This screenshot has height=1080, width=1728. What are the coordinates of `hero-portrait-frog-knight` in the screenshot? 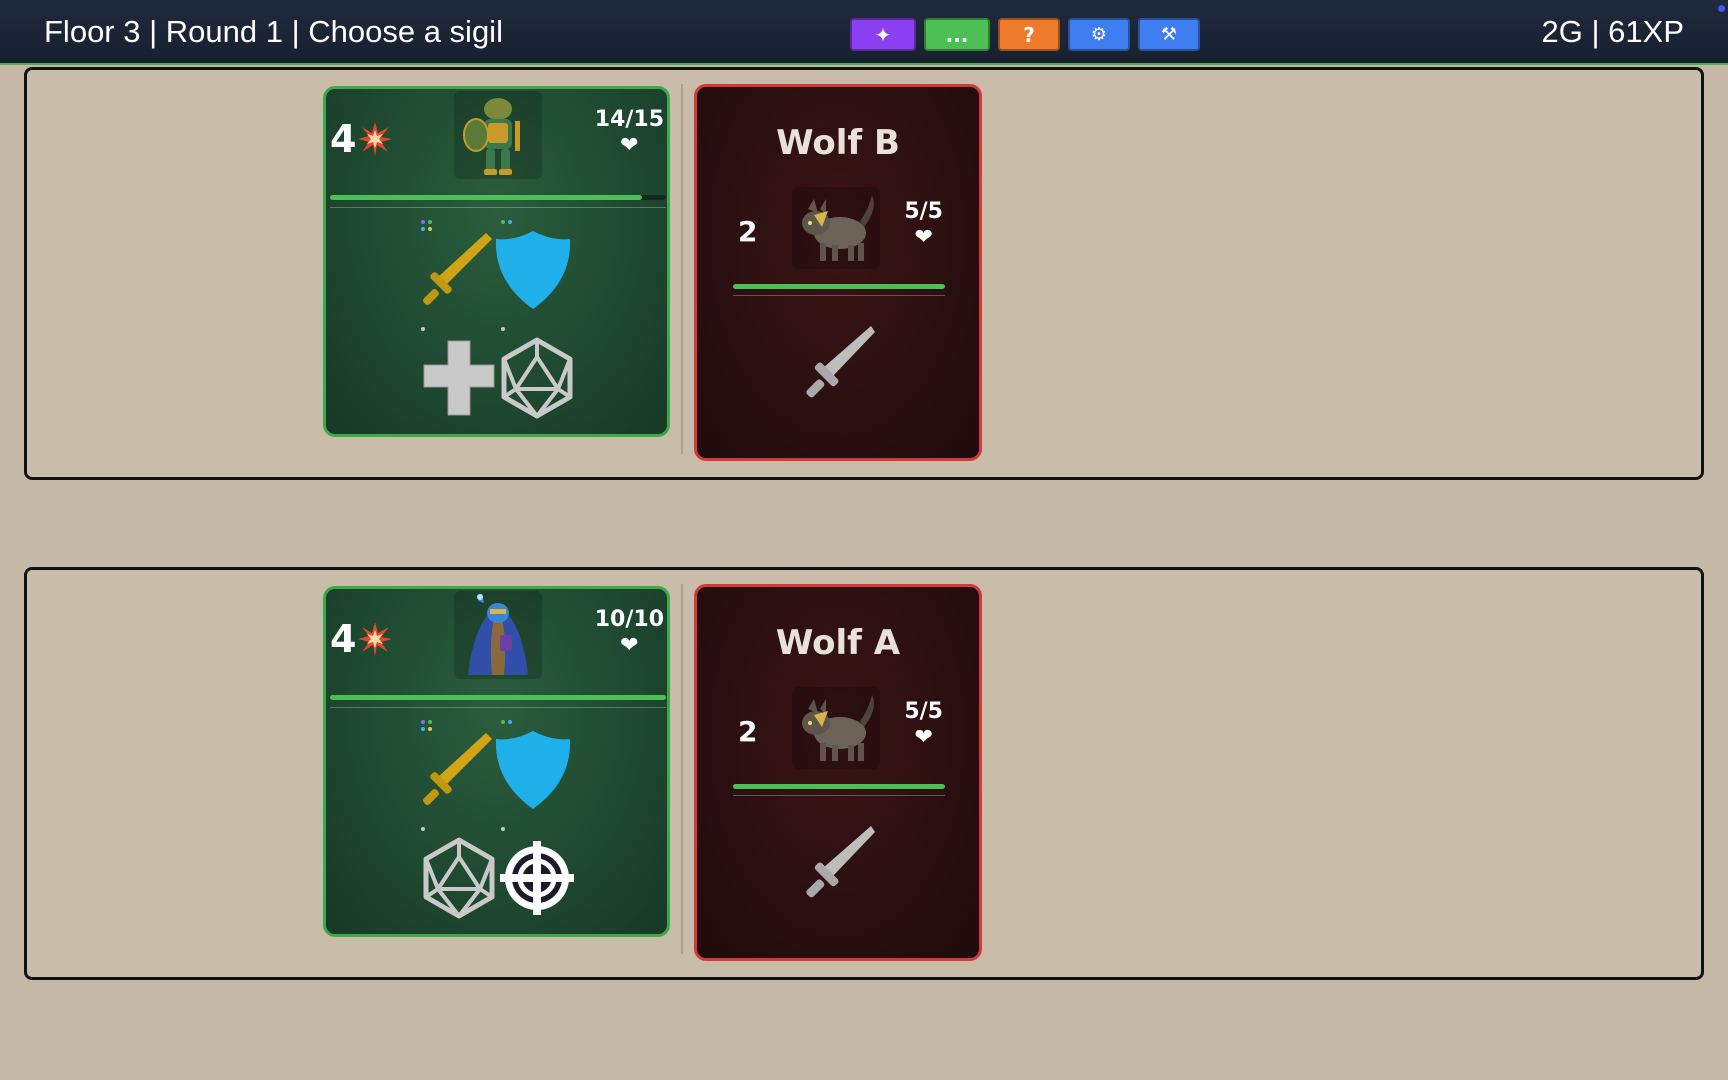 It's located at (498, 135).